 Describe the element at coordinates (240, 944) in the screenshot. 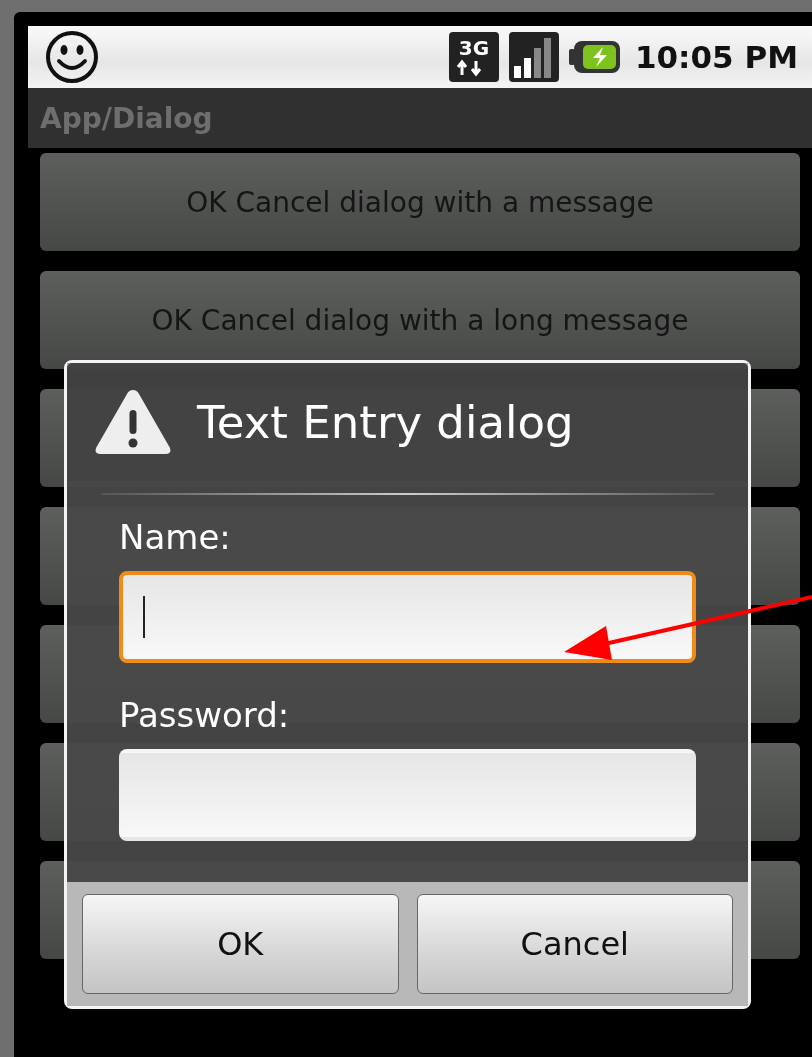

I see `dialog-button: OK` at that location.